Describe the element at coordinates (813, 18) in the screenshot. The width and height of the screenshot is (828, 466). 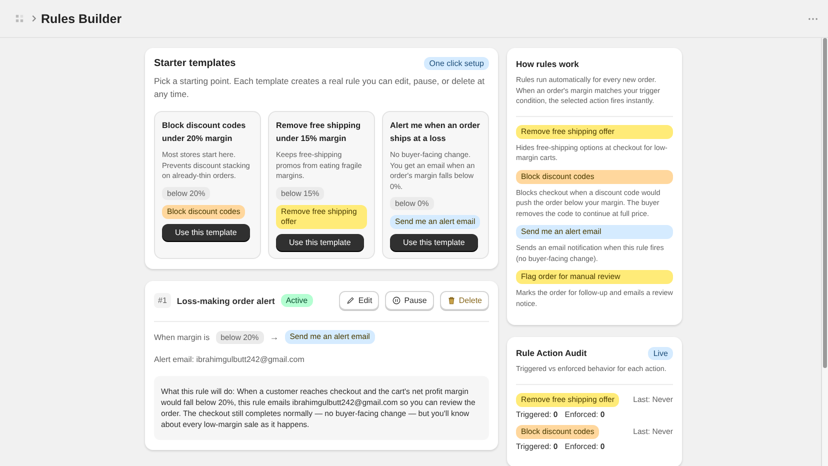
I see `more-icon` at that location.